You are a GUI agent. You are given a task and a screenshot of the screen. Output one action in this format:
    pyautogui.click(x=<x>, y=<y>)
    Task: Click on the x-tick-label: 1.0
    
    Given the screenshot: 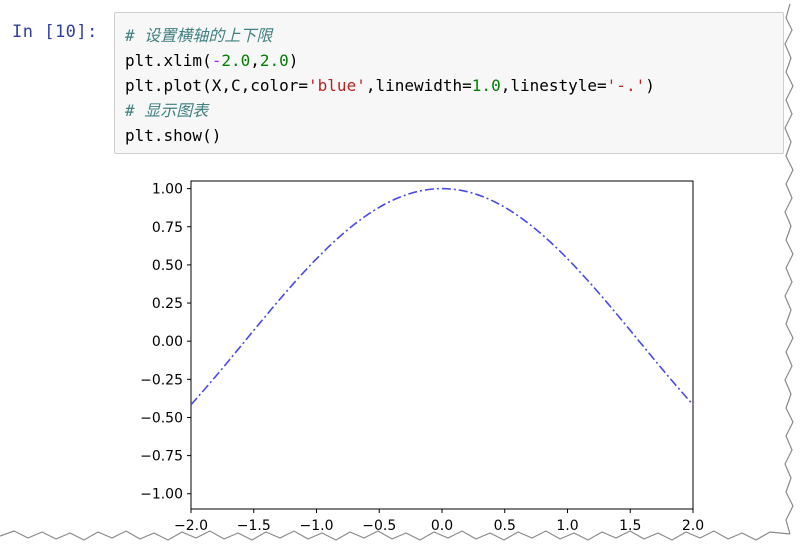 What is the action you would take?
    pyautogui.click(x=567, y=526)
    